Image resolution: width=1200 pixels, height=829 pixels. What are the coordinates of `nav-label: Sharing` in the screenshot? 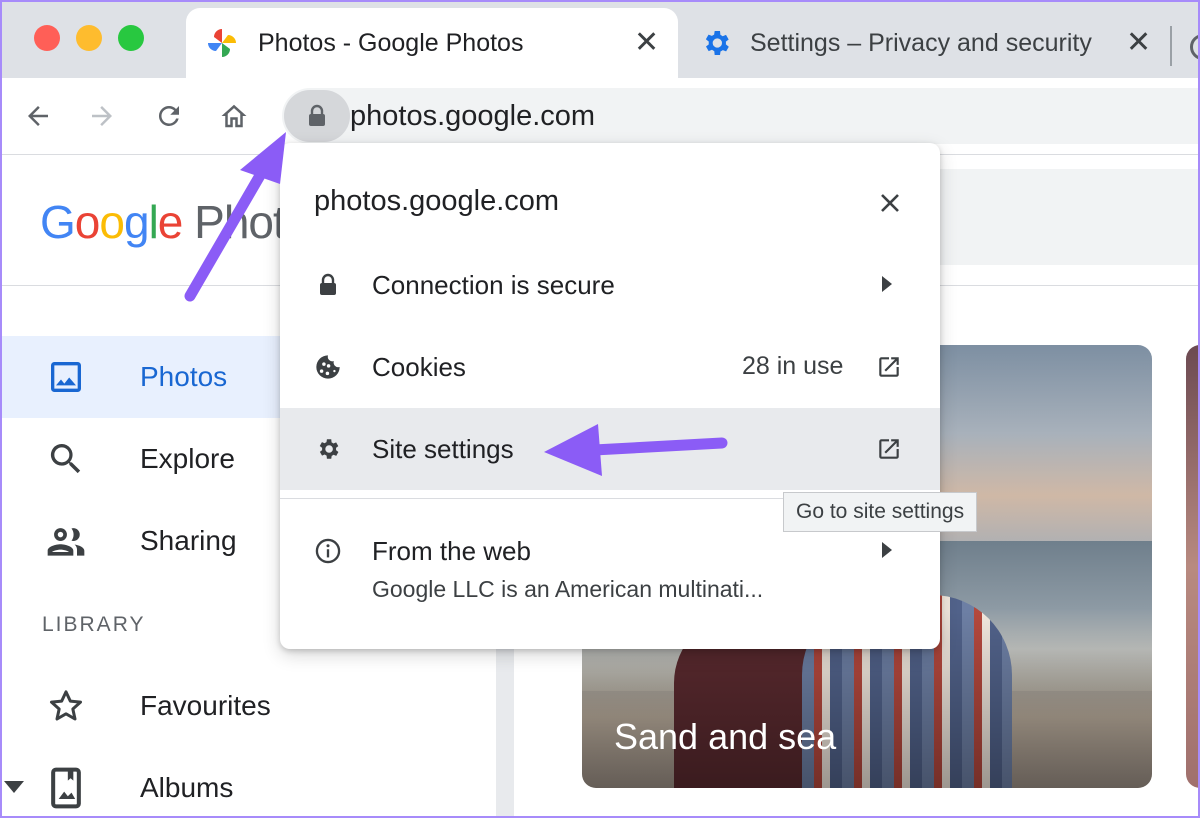 It's located at (188, 540).